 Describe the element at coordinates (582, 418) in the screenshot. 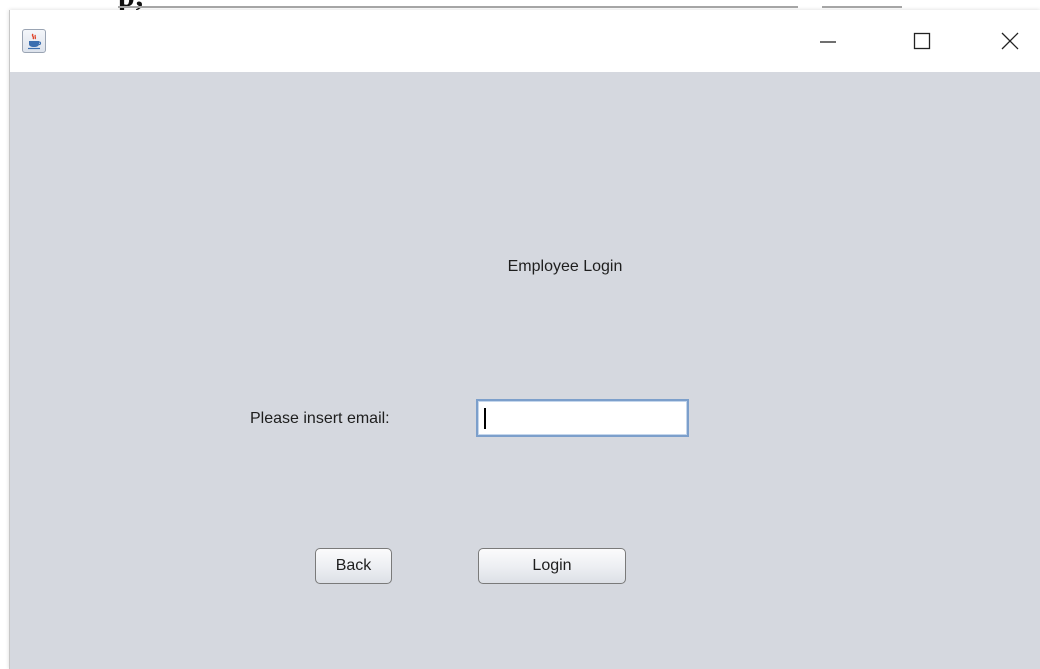

I see `email-input` at that location.